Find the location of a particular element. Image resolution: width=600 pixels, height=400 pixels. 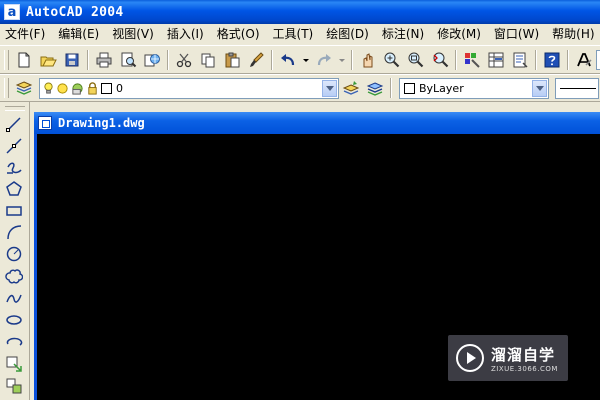

menu-edit: 编辑(E) is located at coordinates (78, 34).